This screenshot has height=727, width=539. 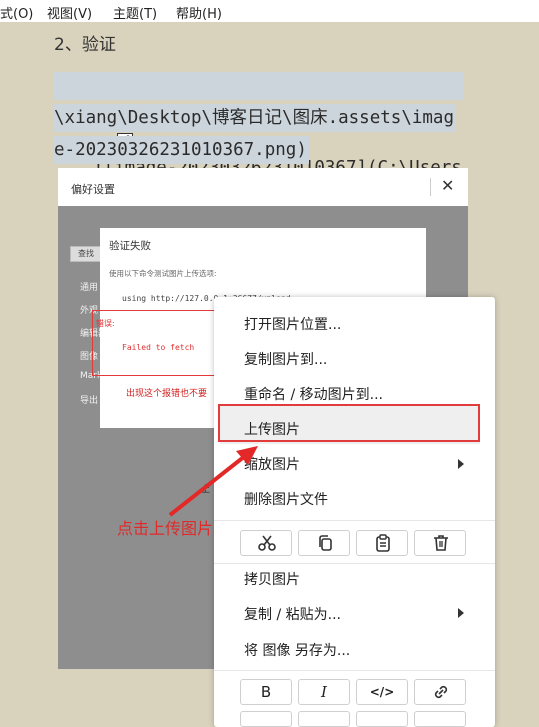 What do you see at coordinates (213, 481) in the screenshot?
I see `annotation-arrow` at bounding box center [213, 481].